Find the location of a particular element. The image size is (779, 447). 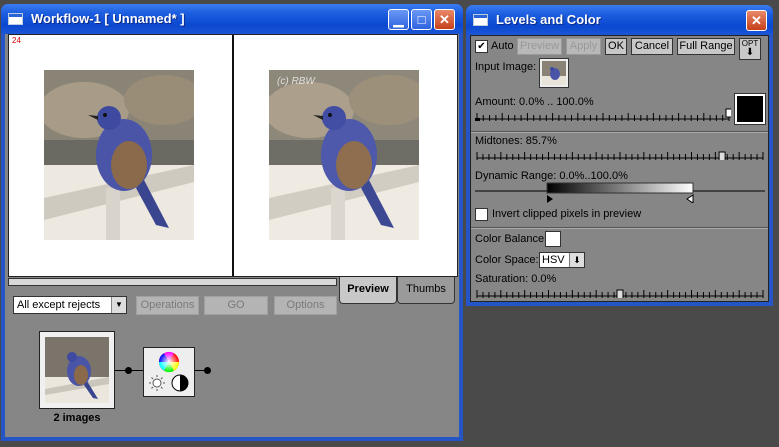

dynamic-range-high-handle is located at coordinates (690, 198).